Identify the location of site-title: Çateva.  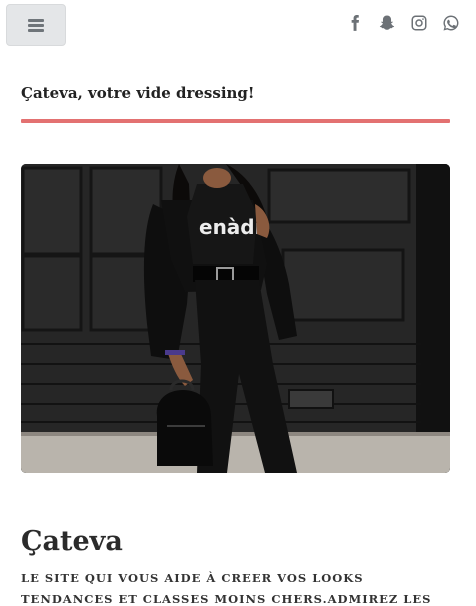
(72, 541).